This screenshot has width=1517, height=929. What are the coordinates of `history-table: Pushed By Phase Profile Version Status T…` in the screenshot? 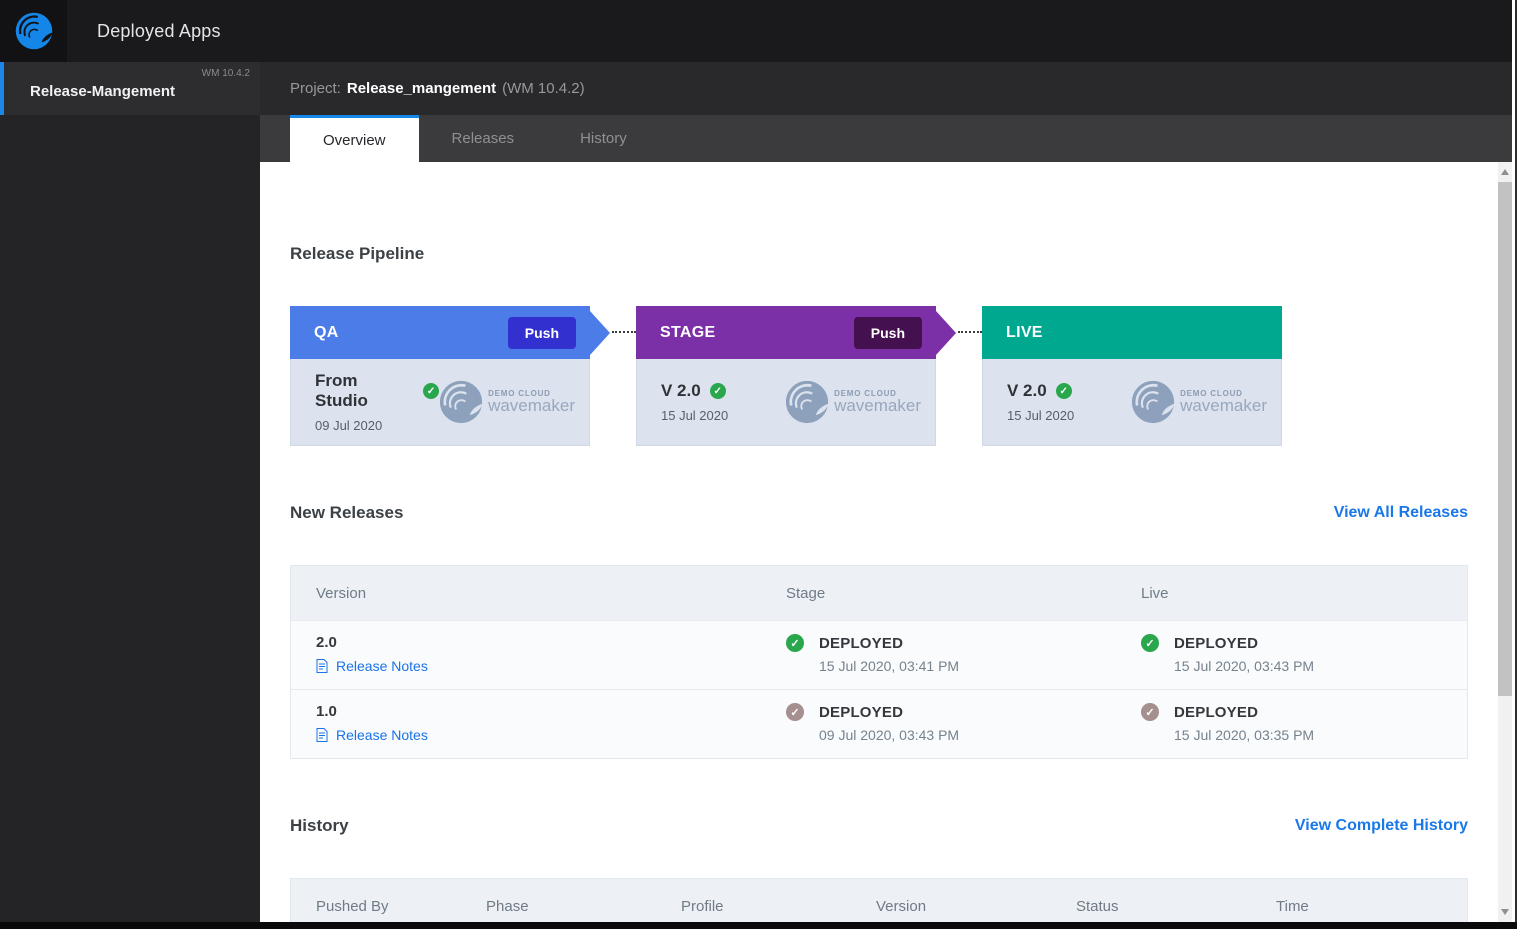 It's located at (879, 900).